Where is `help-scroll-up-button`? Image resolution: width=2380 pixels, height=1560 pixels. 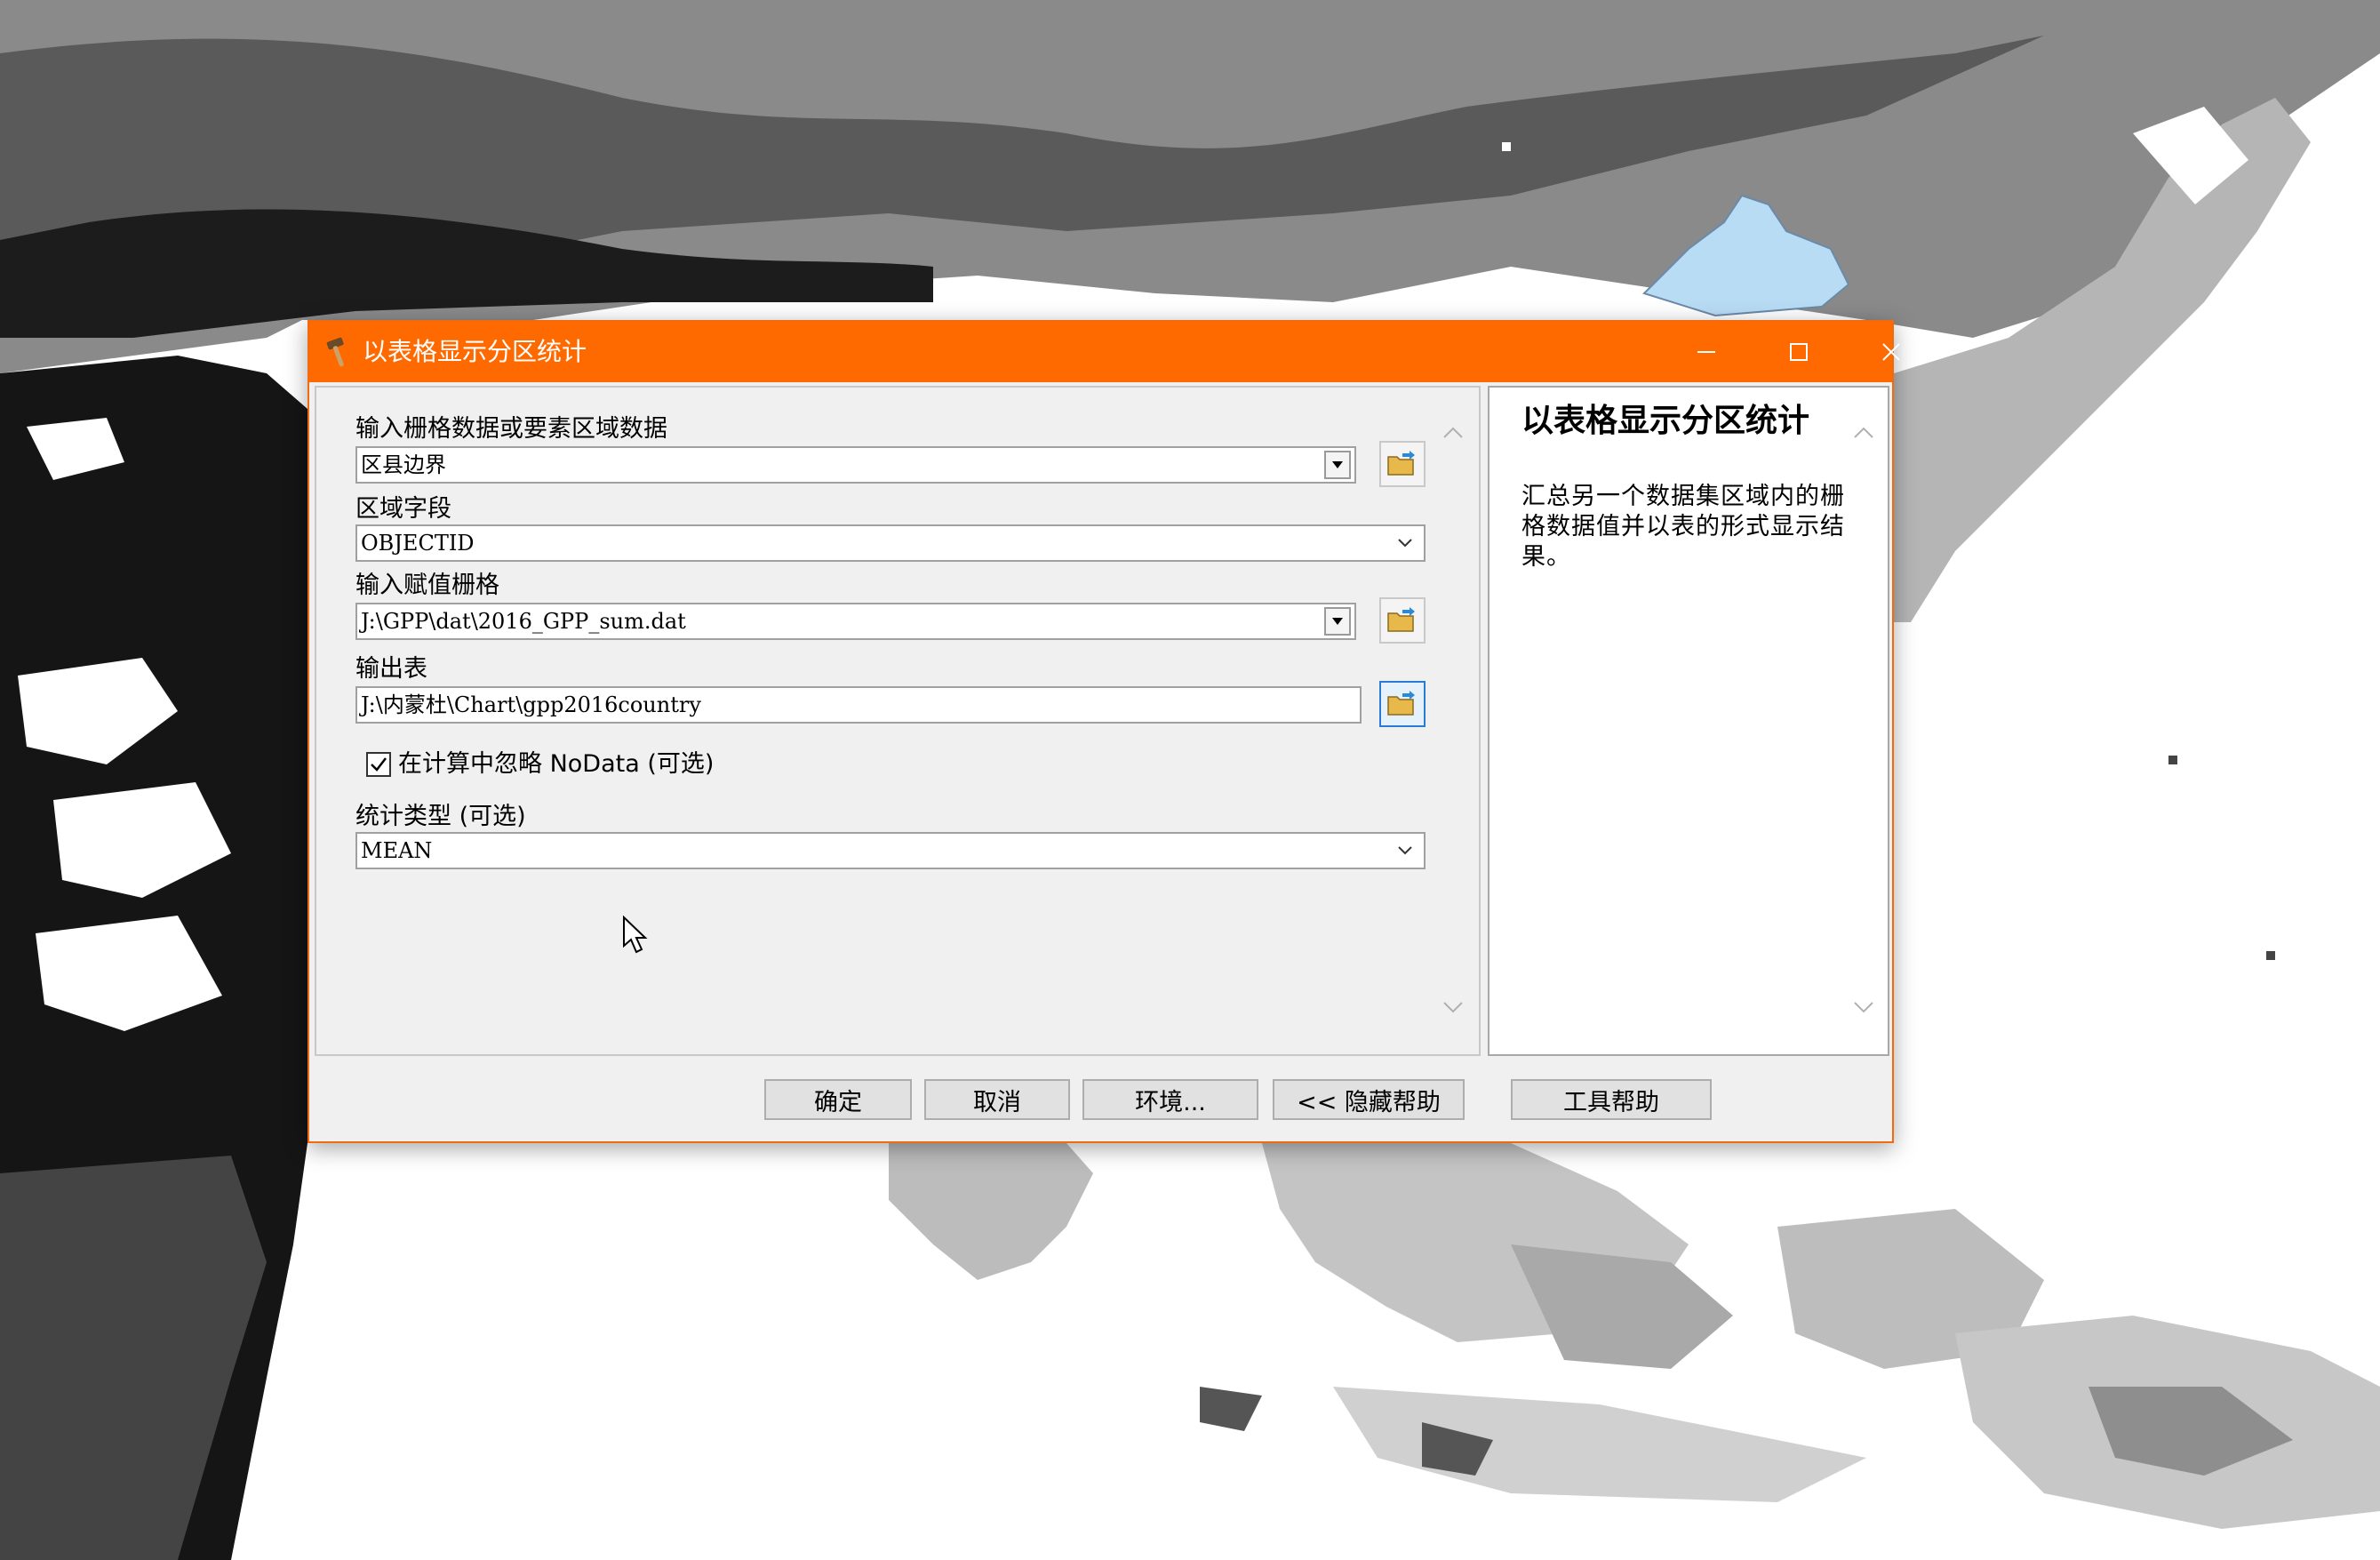 help-scroll-up-button is located at coordinates (1864, 433).